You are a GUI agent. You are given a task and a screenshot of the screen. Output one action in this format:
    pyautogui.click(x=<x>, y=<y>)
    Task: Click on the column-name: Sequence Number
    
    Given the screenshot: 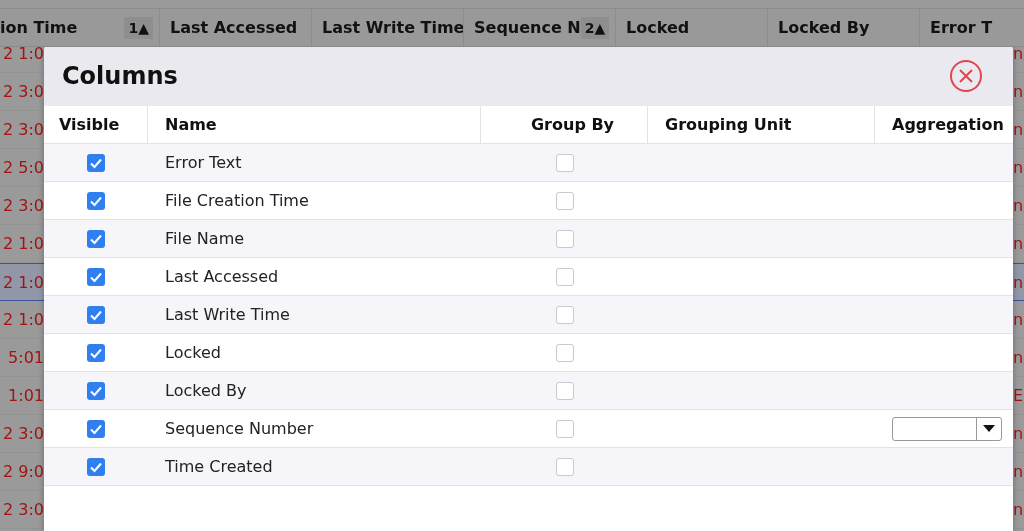 What is the action you would take?
    pyautogui.click(x=239, y=428)
    